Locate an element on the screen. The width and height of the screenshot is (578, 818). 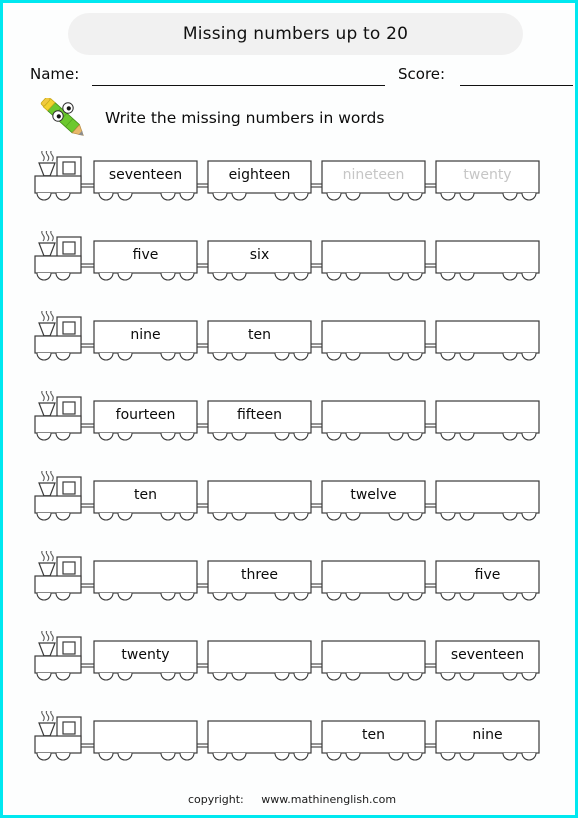
footer: copyright: www.mathinenglish.com is located at coordinates (289, 799).